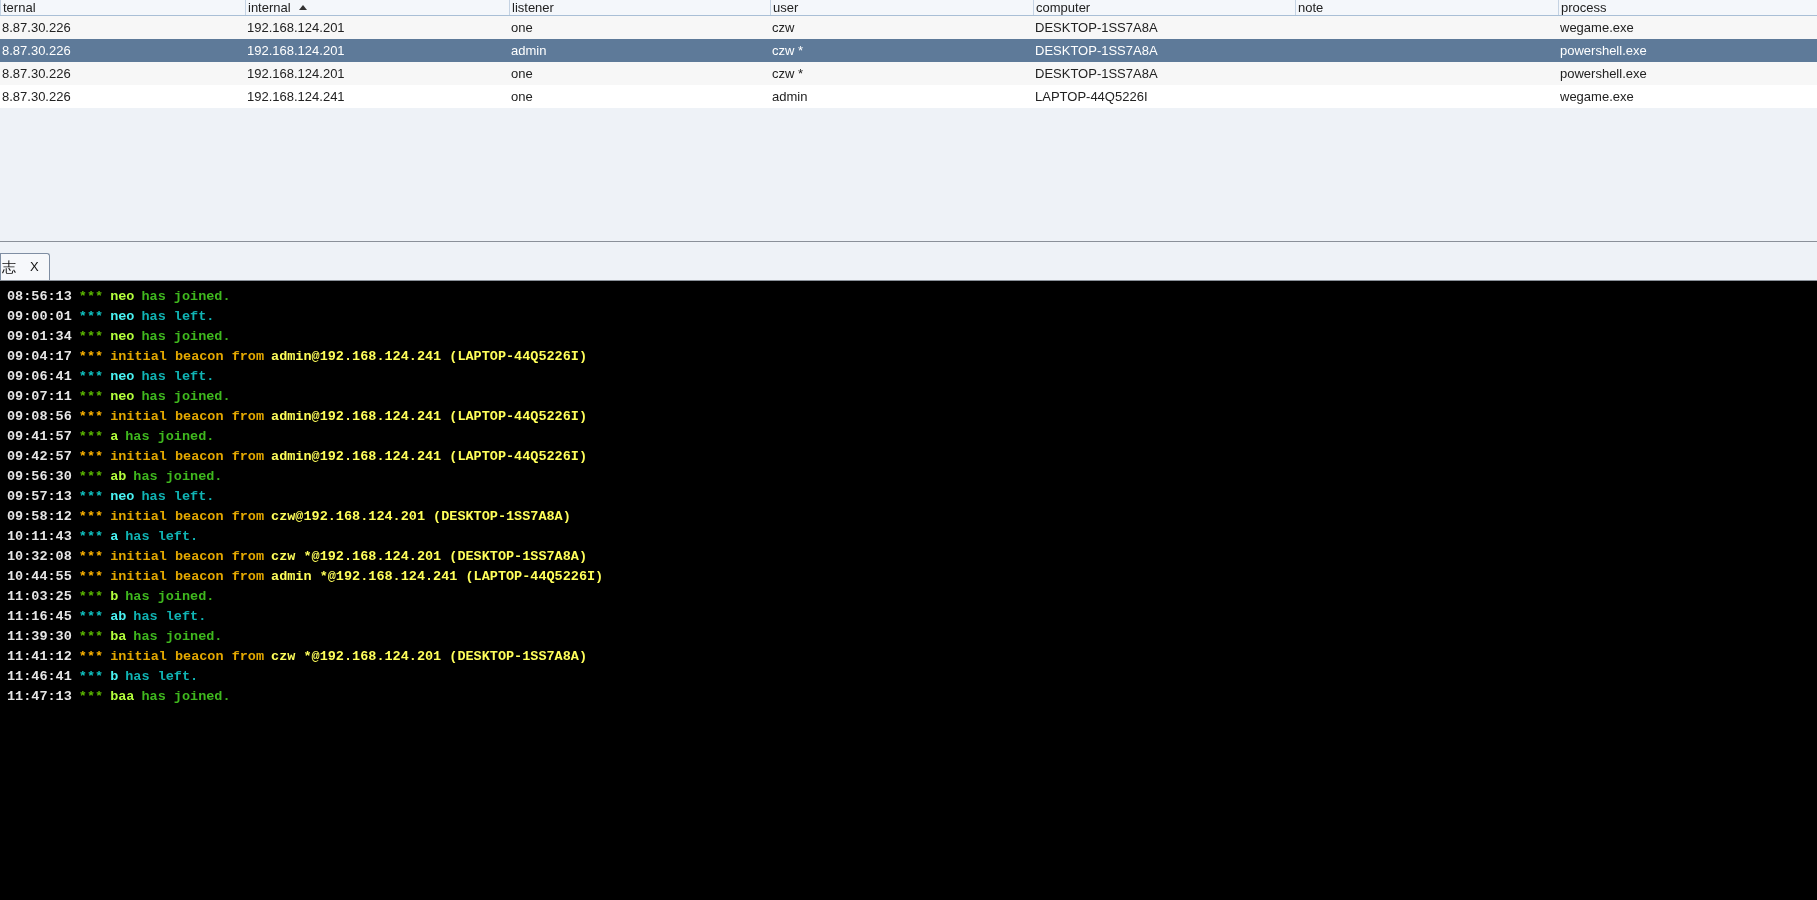  I want to click on table-row: 8.87.30.226 192.168.124.241 one admin LAPTOP-44Q5226I wegame.exe, so click(908, 96).